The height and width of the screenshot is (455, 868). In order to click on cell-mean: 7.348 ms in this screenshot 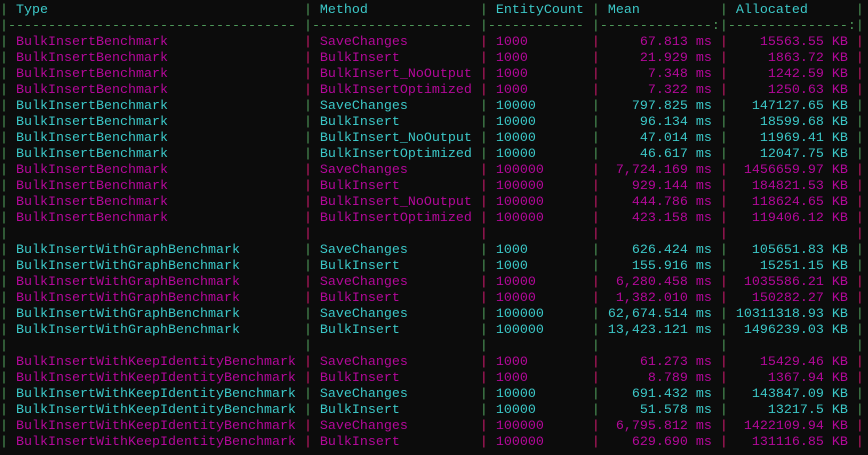, I will do `click(659, 74)`.